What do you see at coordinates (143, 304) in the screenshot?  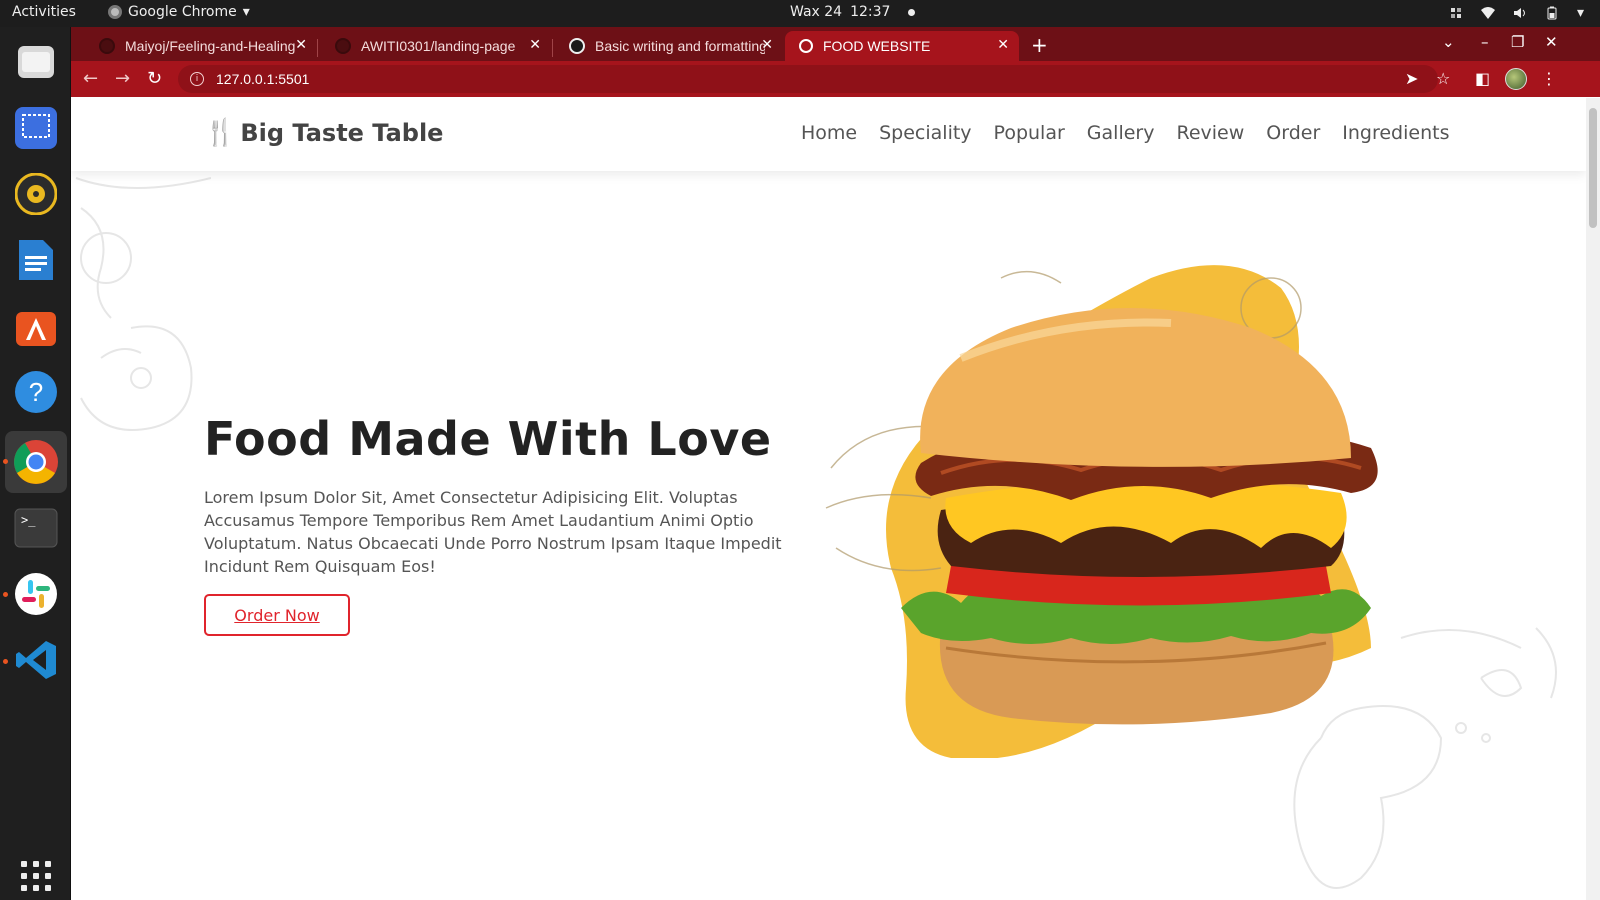 I see `vegetable-doodle-left` at bounding box center [143, 304].